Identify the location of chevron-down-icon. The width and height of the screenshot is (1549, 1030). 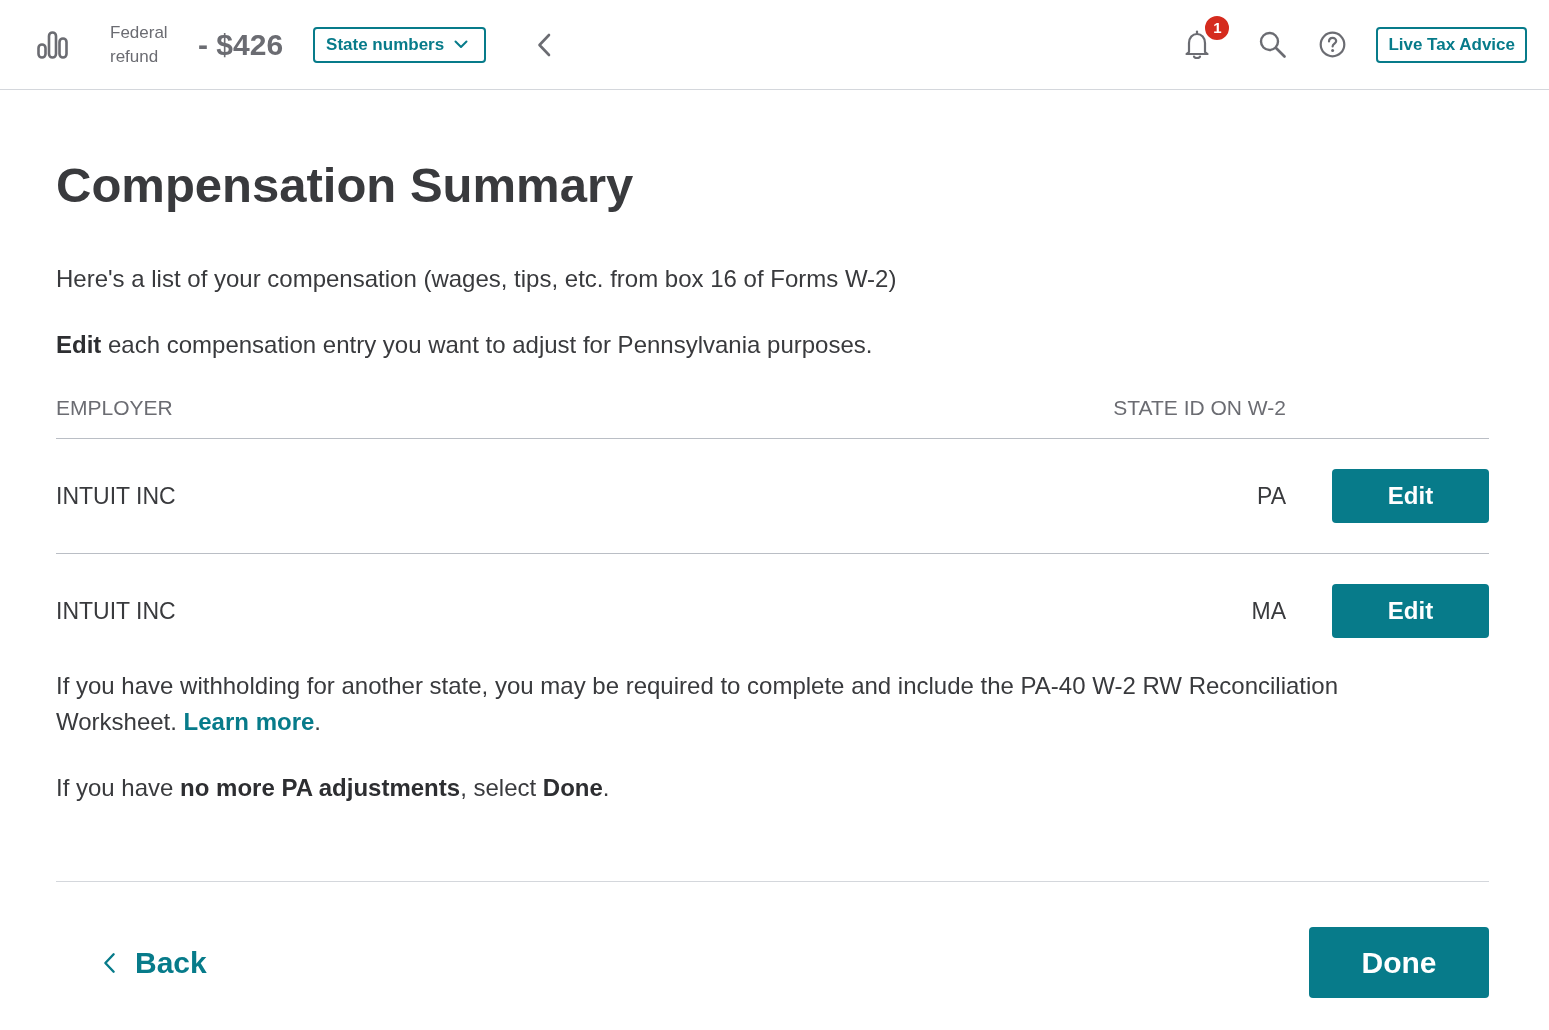
(461, 44).